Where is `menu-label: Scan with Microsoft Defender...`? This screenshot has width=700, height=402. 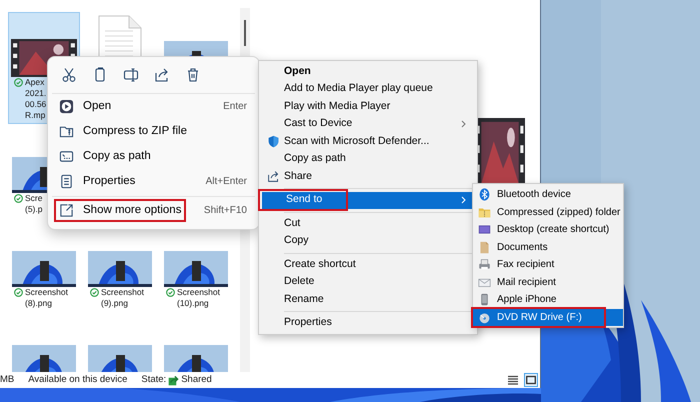
menu-label: Scan with Microsoft Defender... is located at coordinates (357, 141).